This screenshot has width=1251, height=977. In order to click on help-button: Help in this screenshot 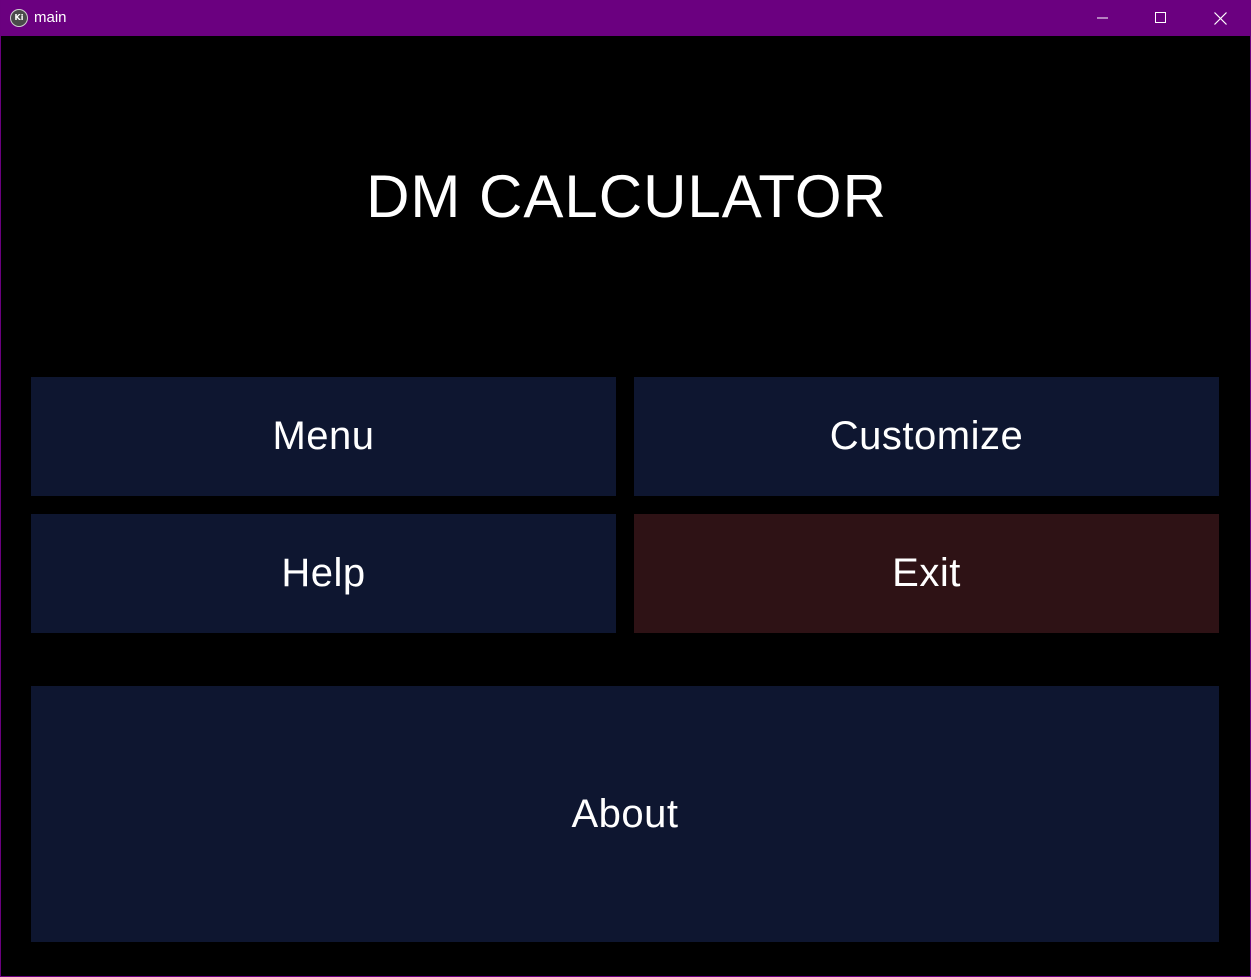, I will do `click(323, 573)`.